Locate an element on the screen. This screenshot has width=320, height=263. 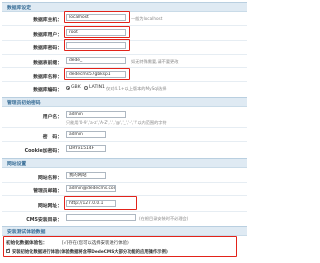
cms-dir-input is located at coordinates (101, 217).